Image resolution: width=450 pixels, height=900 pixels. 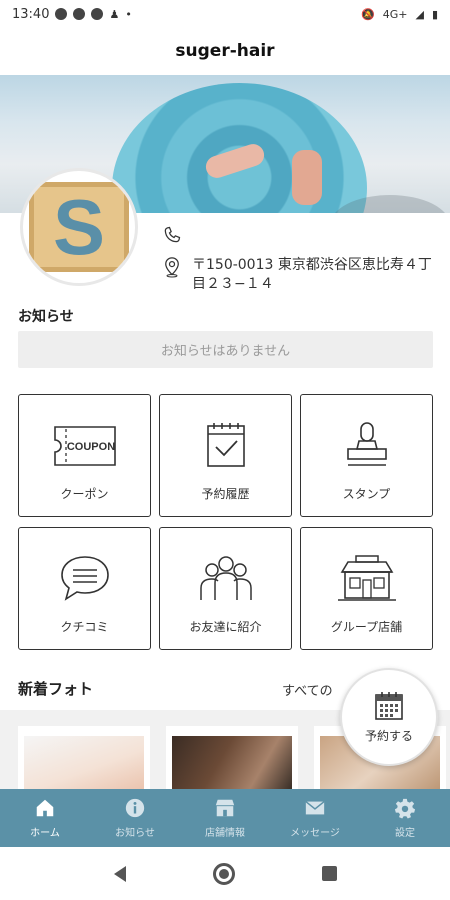 I want to click on shop-contact-info: 〒150-0013 東京都渋谷区恵比寿４丁目２３−１４, so click(x=302, y=259).